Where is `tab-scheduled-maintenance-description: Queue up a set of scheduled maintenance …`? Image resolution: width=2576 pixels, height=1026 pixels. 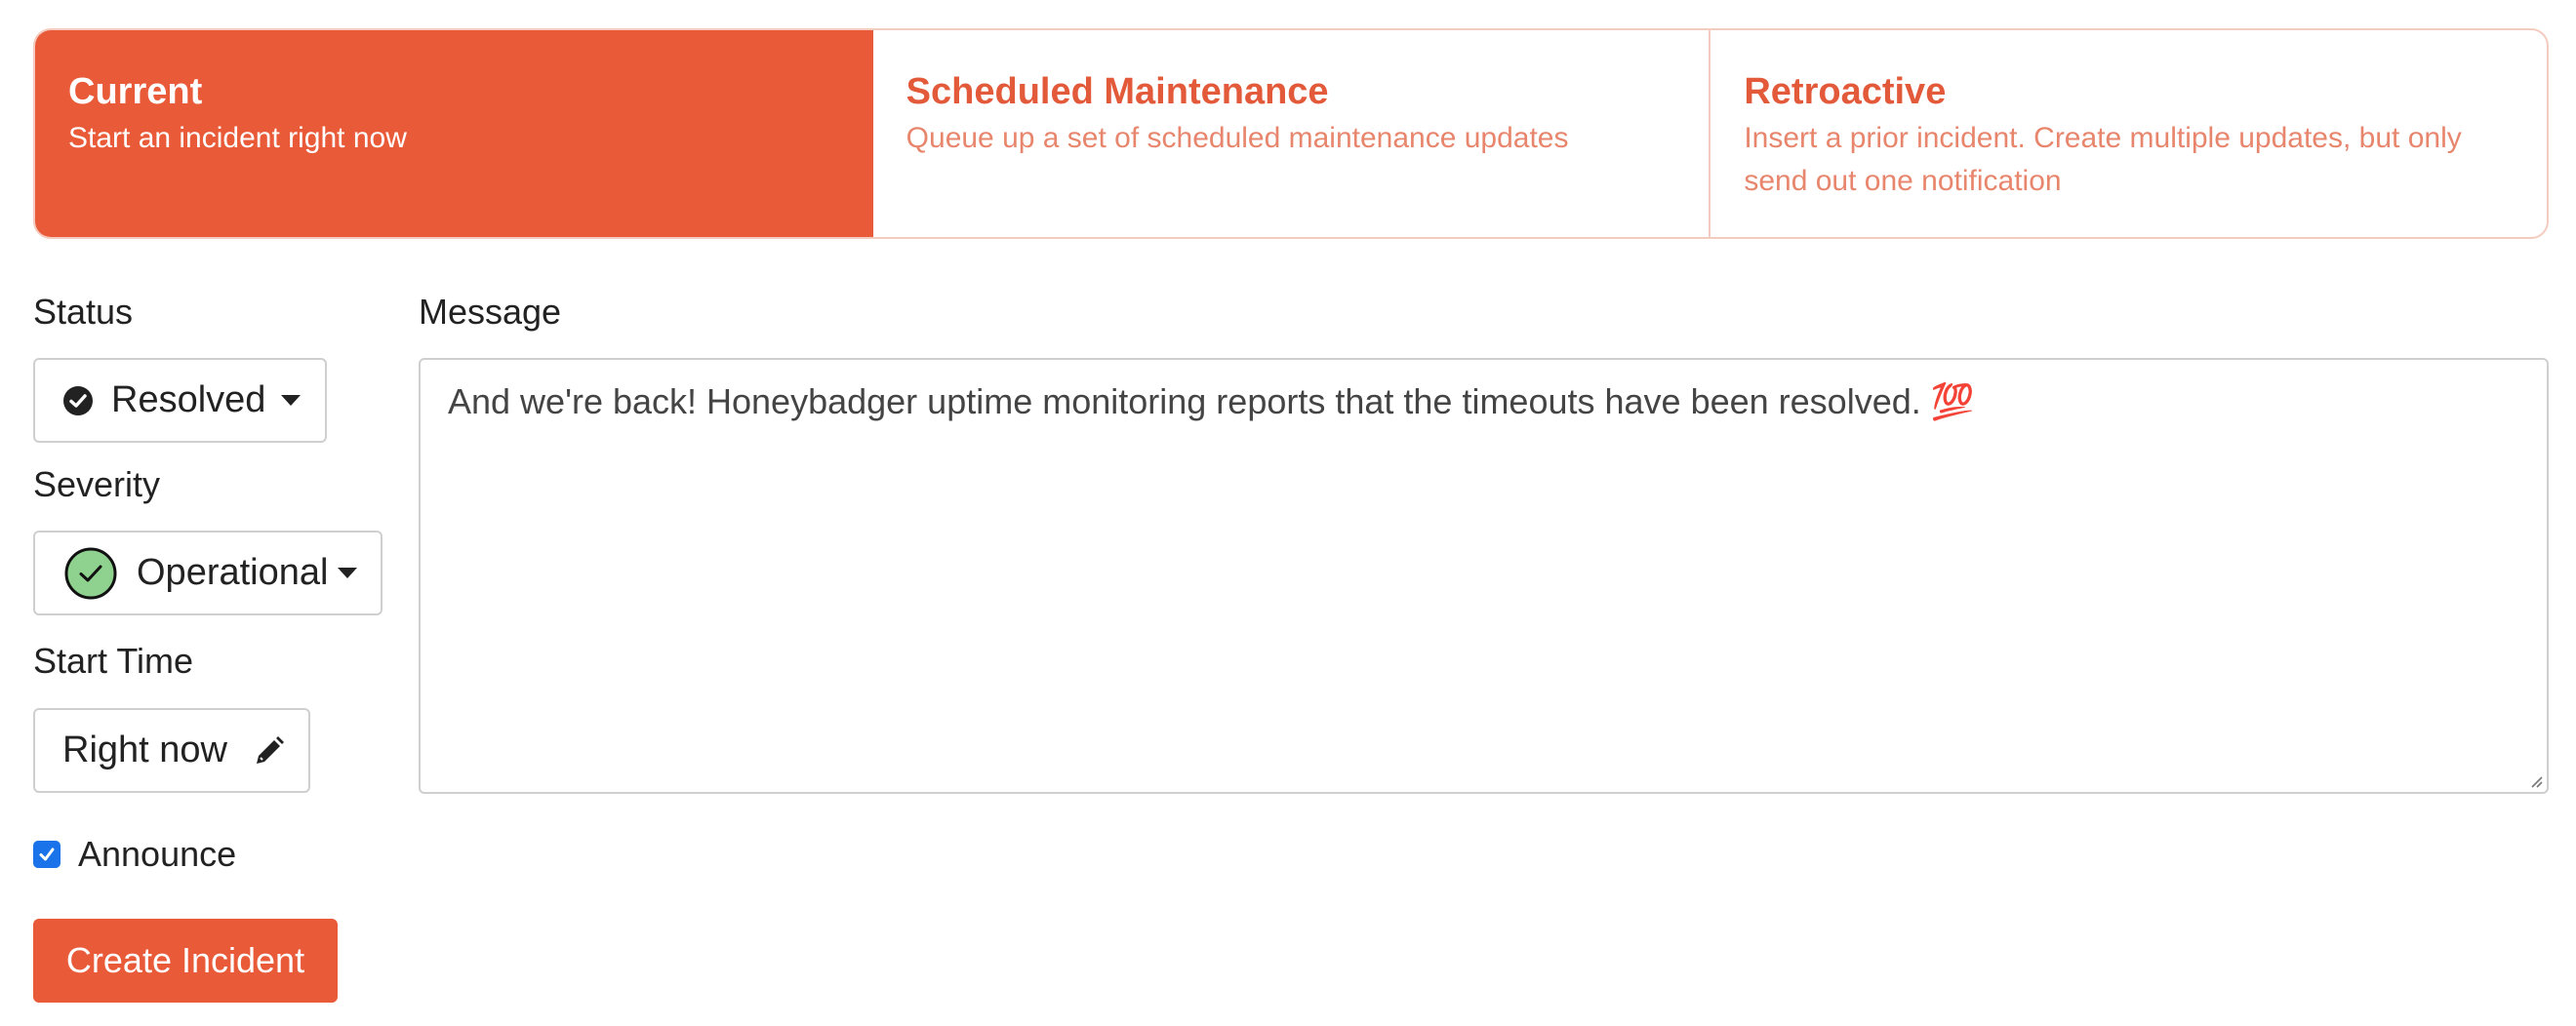 tab-scheduled-maintenance-description: Queue up a set of scheduled maintenance … is located at coordinates (1237, 137).